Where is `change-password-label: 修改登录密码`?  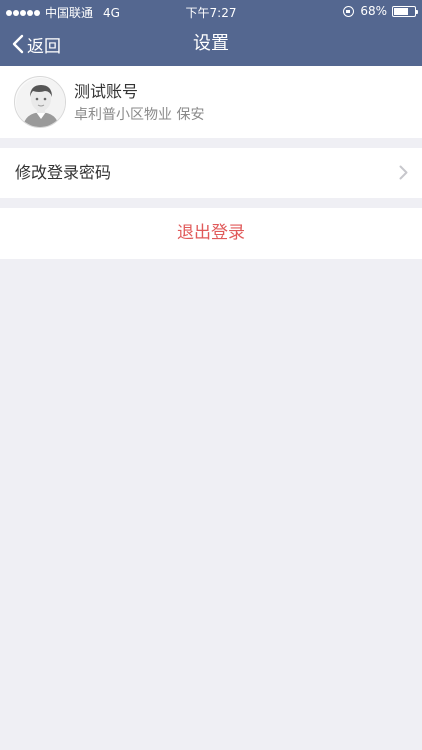 change-password-label: 修改登录密码 is located at coordinates (63, 172).